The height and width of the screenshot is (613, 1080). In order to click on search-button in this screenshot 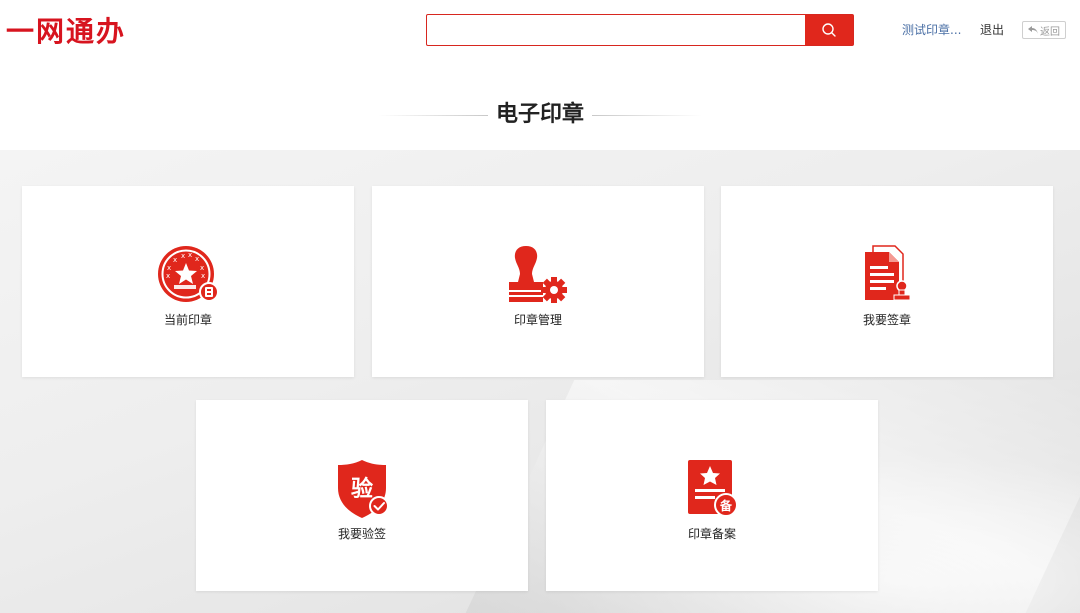, I will do `click(829, 30)`.